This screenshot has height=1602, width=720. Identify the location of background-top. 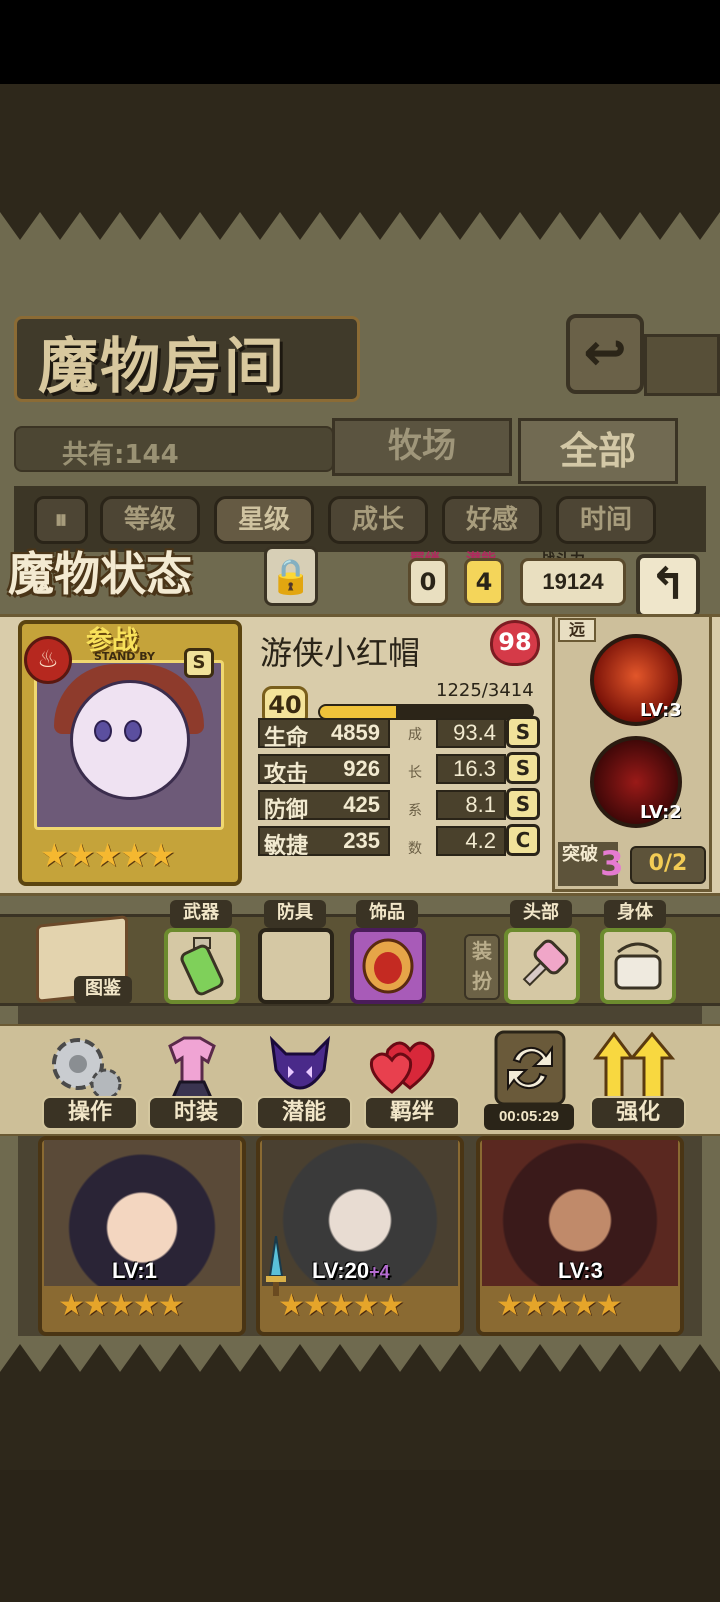
(360, 144).